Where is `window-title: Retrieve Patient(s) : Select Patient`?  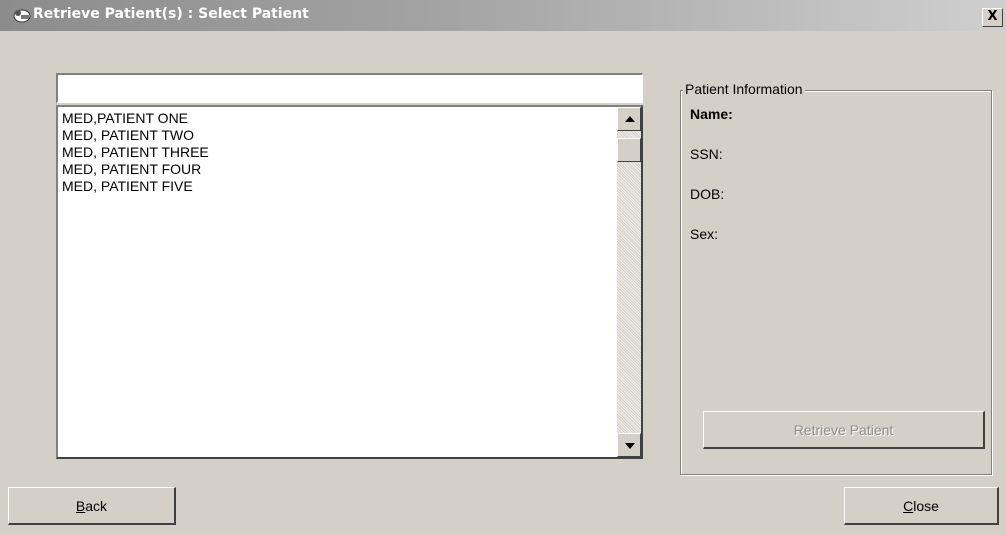
window-title: Retrieve Patient(s) : Select Patient is located at coordinates (171, 14).